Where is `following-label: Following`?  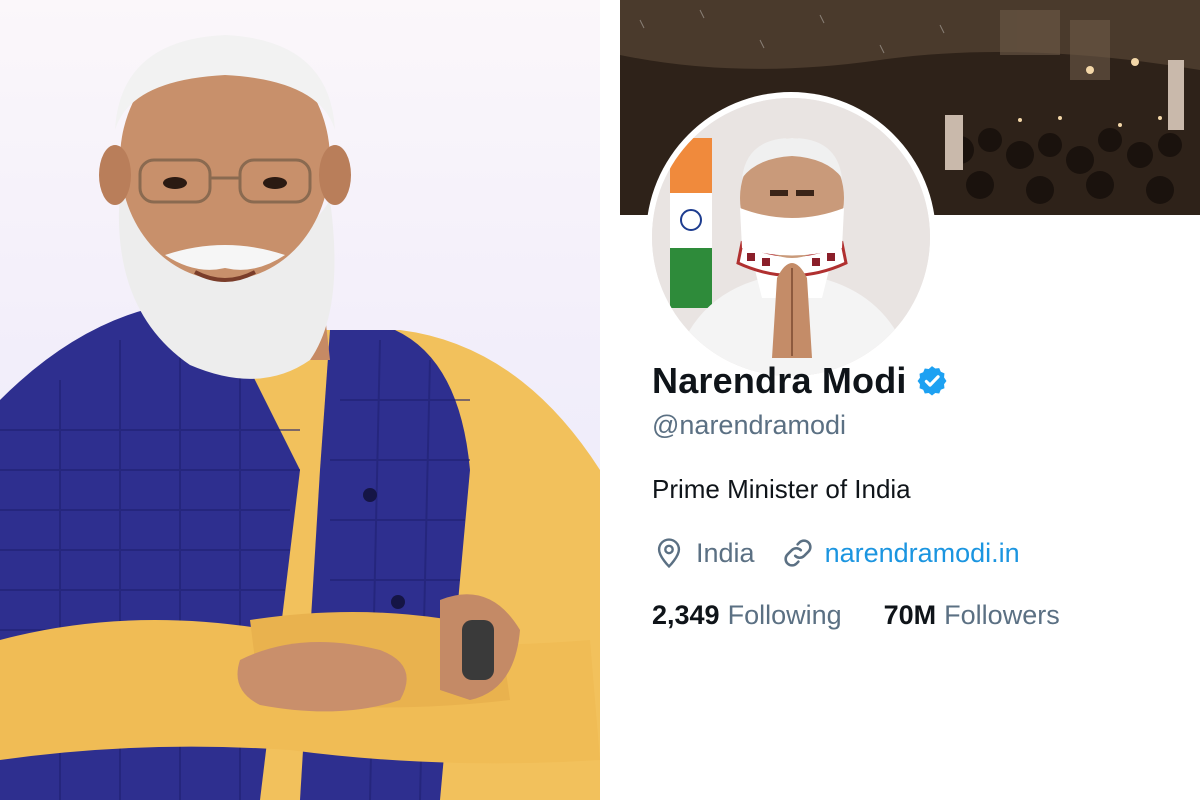
following-label: Following is located at coordinates (784, 615).